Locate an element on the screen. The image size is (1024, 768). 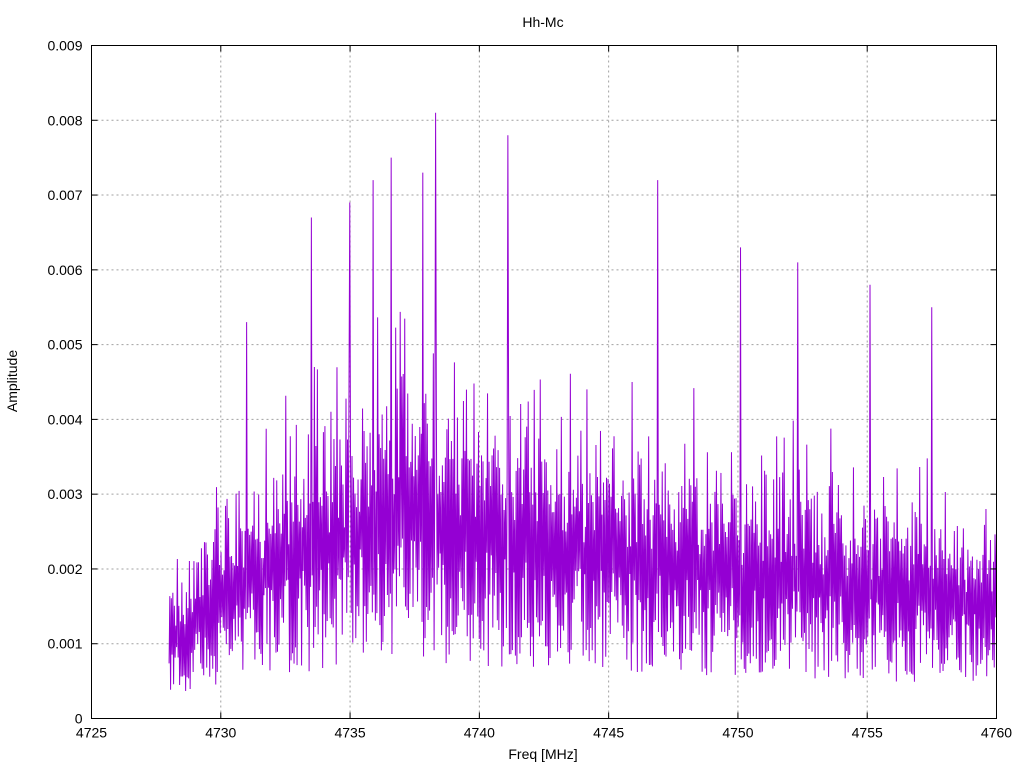
x-tick-label: 4740 is located at coordinates (479, 733).